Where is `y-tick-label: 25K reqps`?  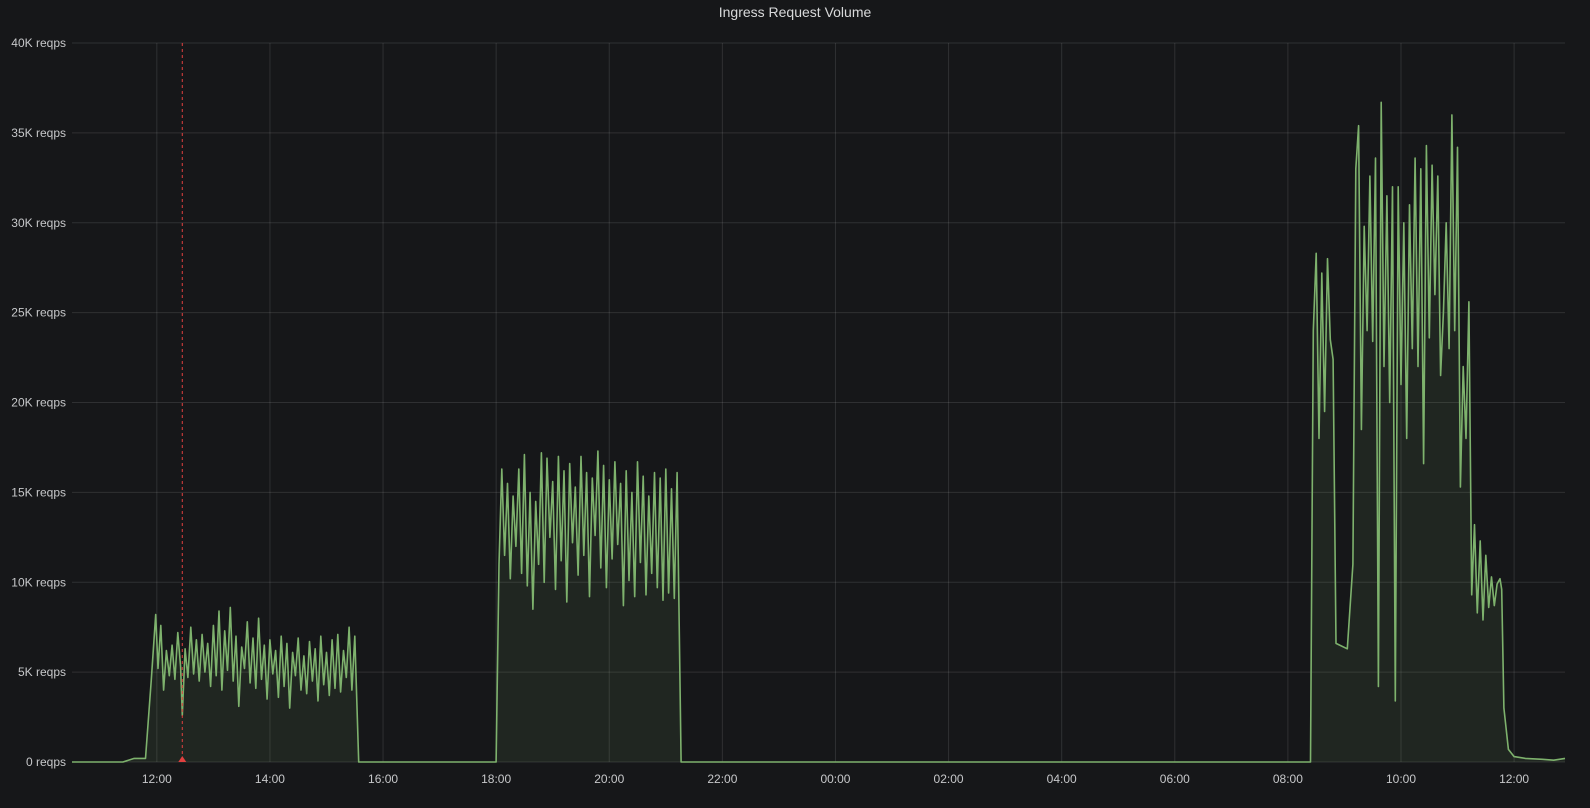
y-tick-label: 25K reqps is located at coordinates (38, 313).